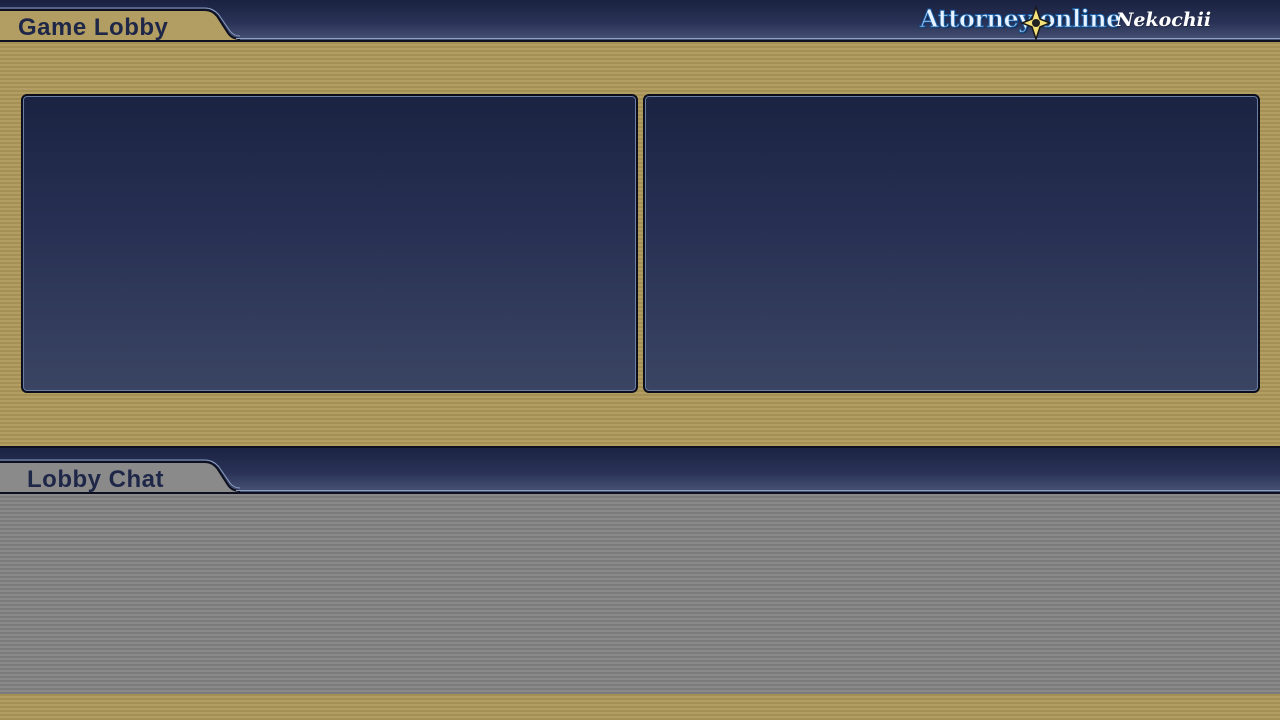 The width and height of the screenshot is (1280, 720). What do you see at coordinates (1164, 20) in the screenshot?
I see `logo-subtitle: Nekochii` at bounding box center [1164, 20].